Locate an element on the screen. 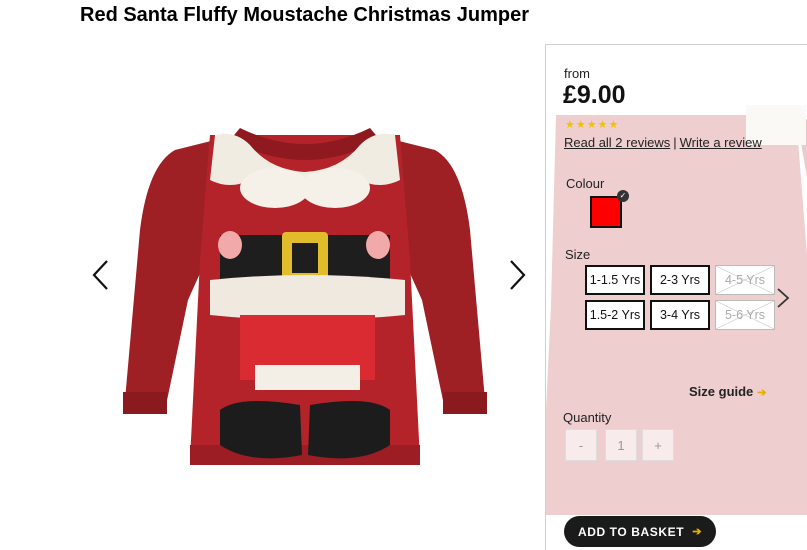 This screenshot has height=550, width=807. quantity-decrease-button: - is located at coordinates (581, 445).